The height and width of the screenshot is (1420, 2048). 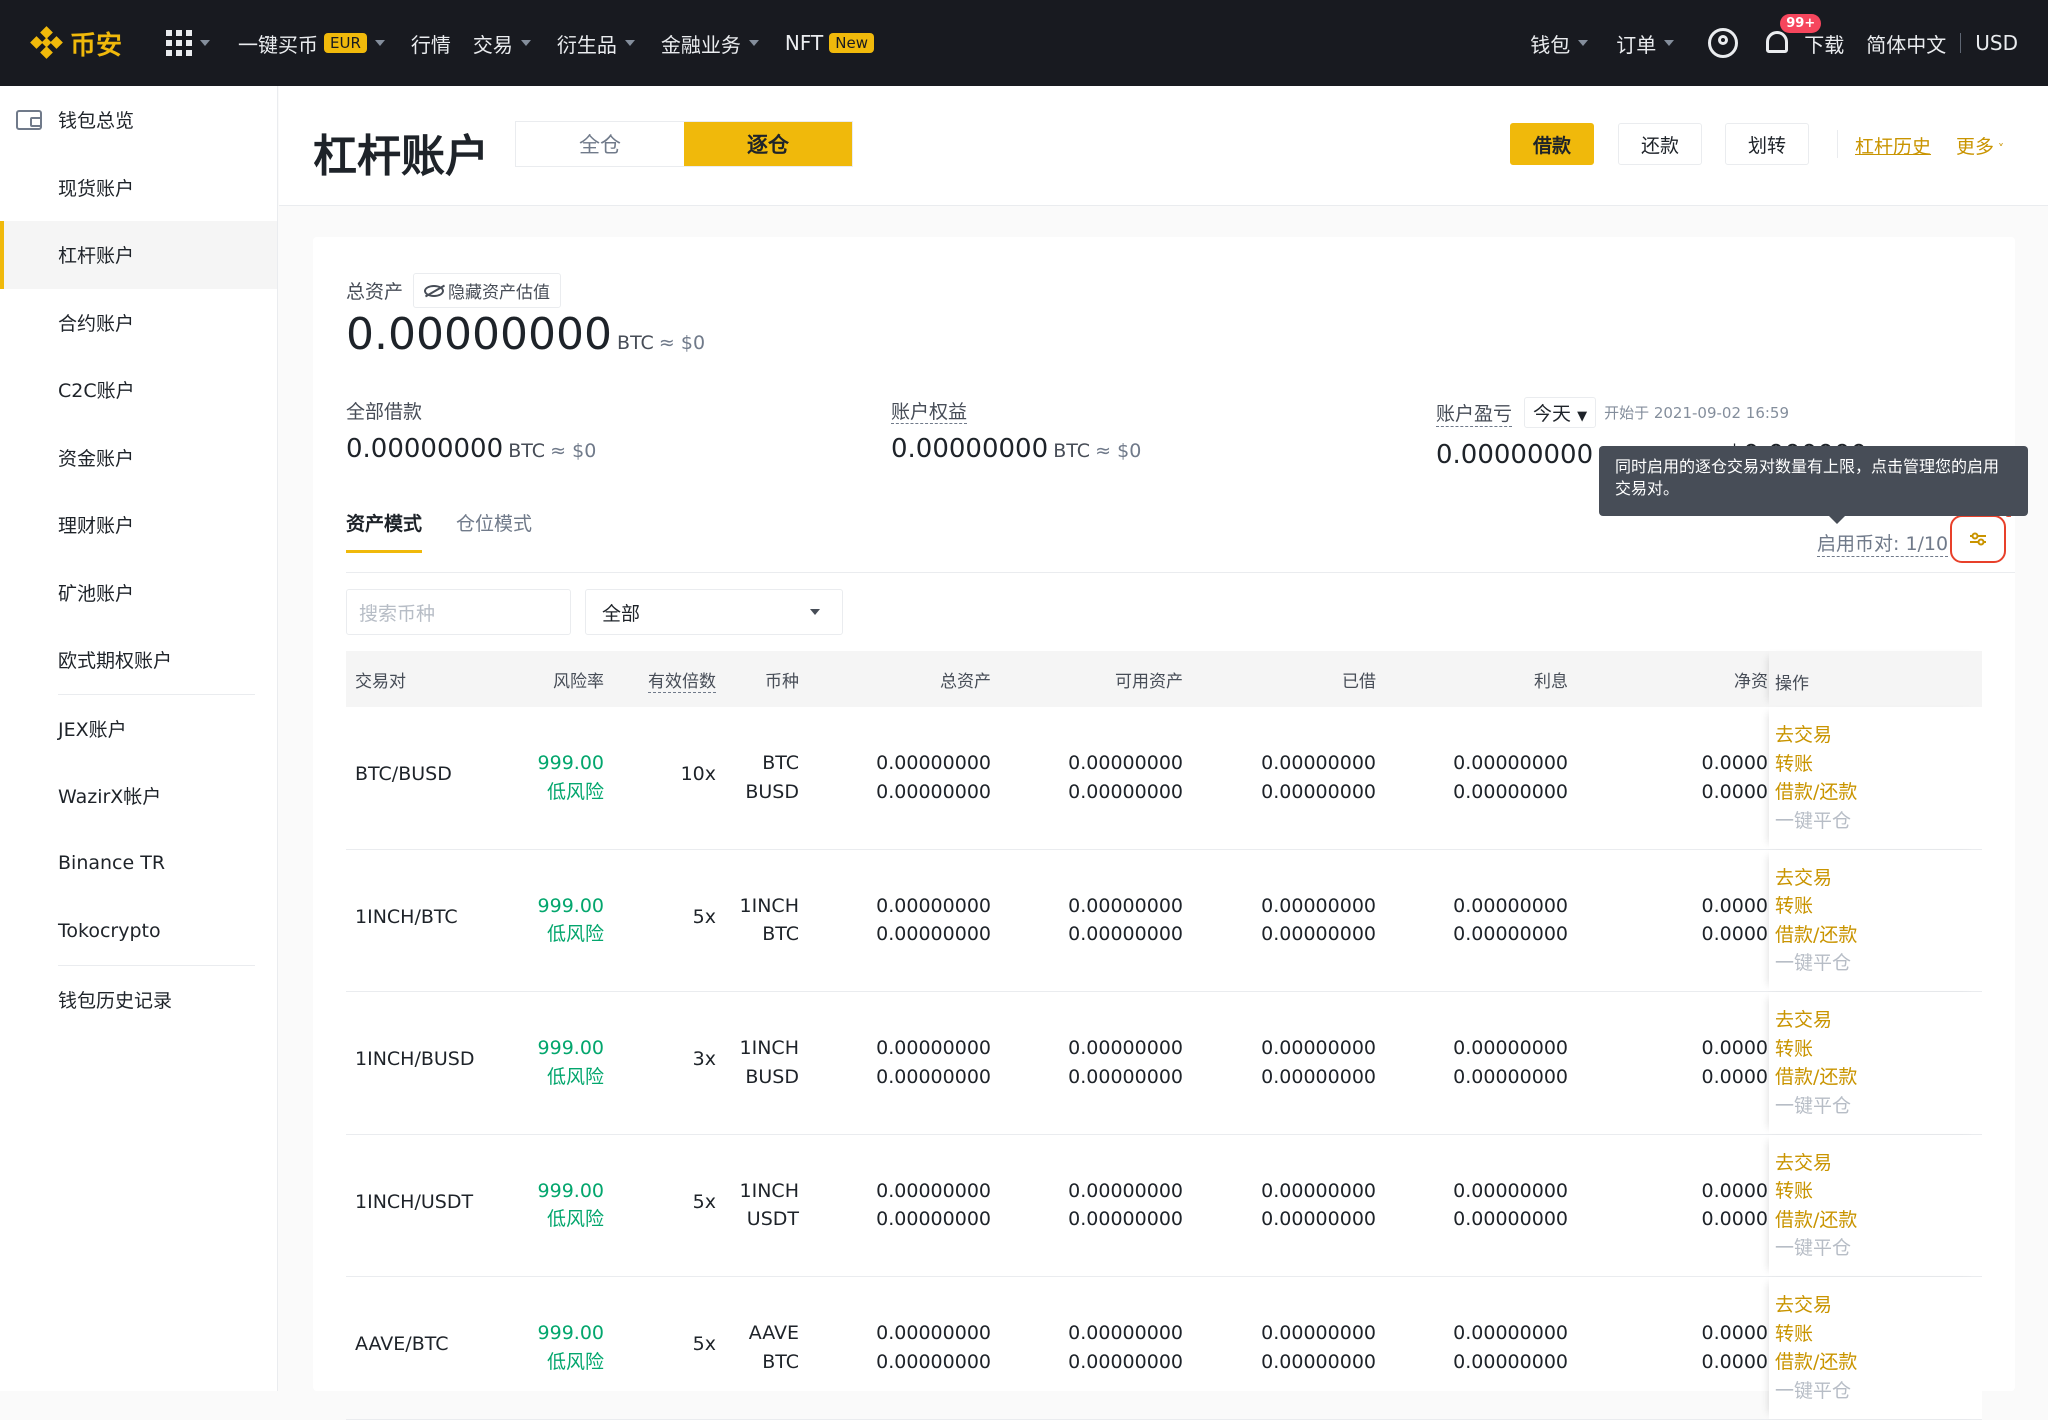 I want to click on sidebar-item-earn: 理财账户, so click(x=138, y=525).